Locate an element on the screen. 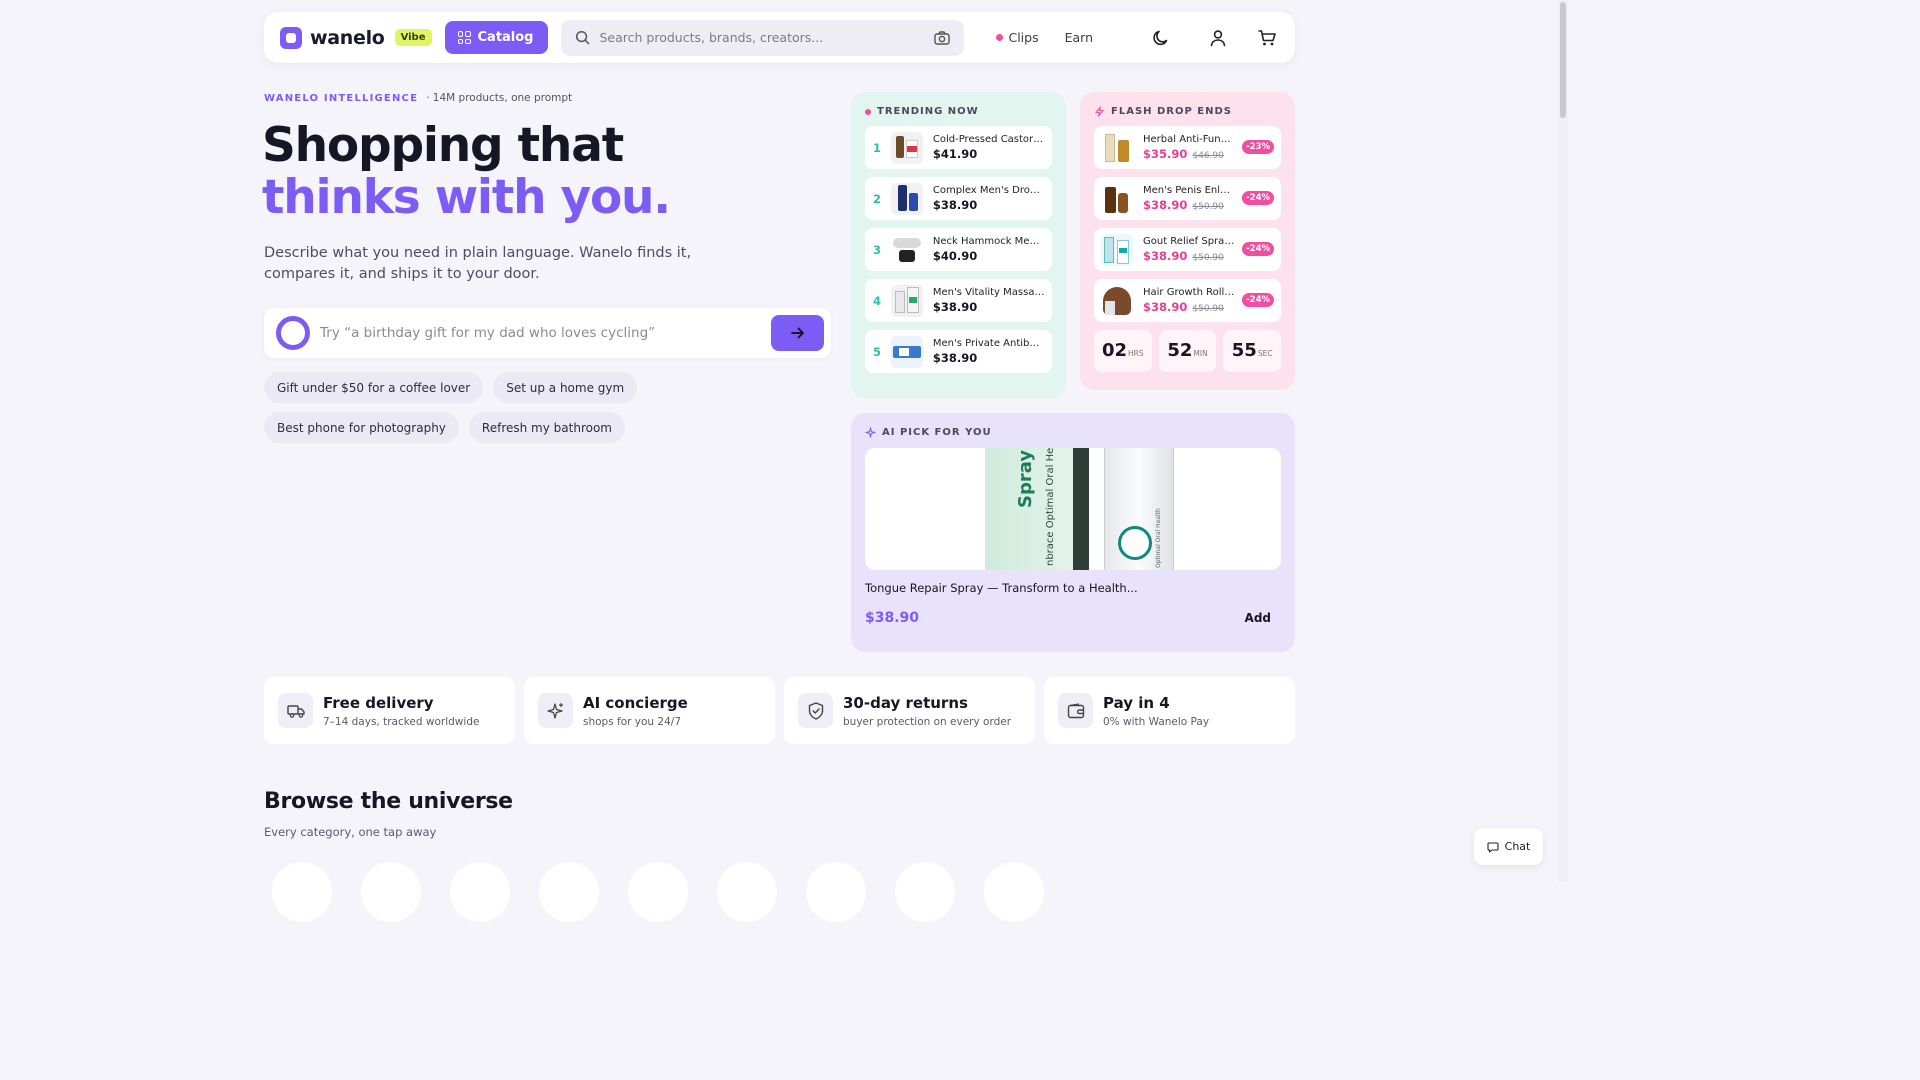 Image resolution: width=1920 pixels, height=1080 pixels. suggestion-chip: Gift under $50 for a coffee lover is located at coordinates (374, 387).